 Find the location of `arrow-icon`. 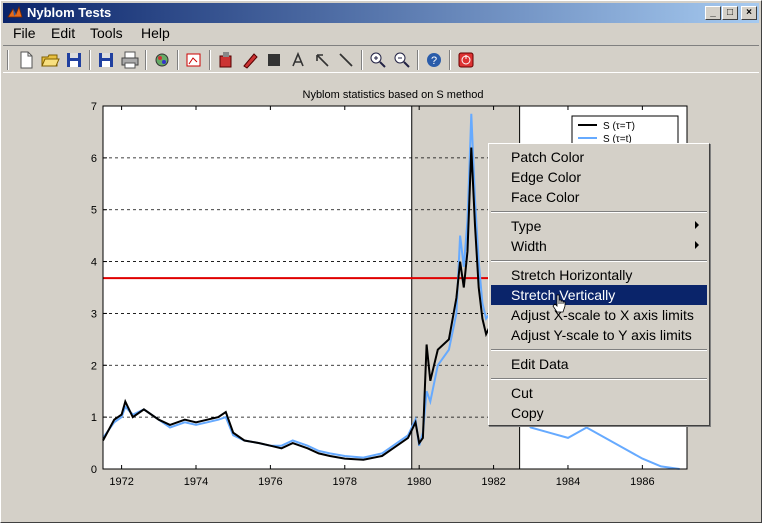

arrow-icon is located at coordinates (322, 60).